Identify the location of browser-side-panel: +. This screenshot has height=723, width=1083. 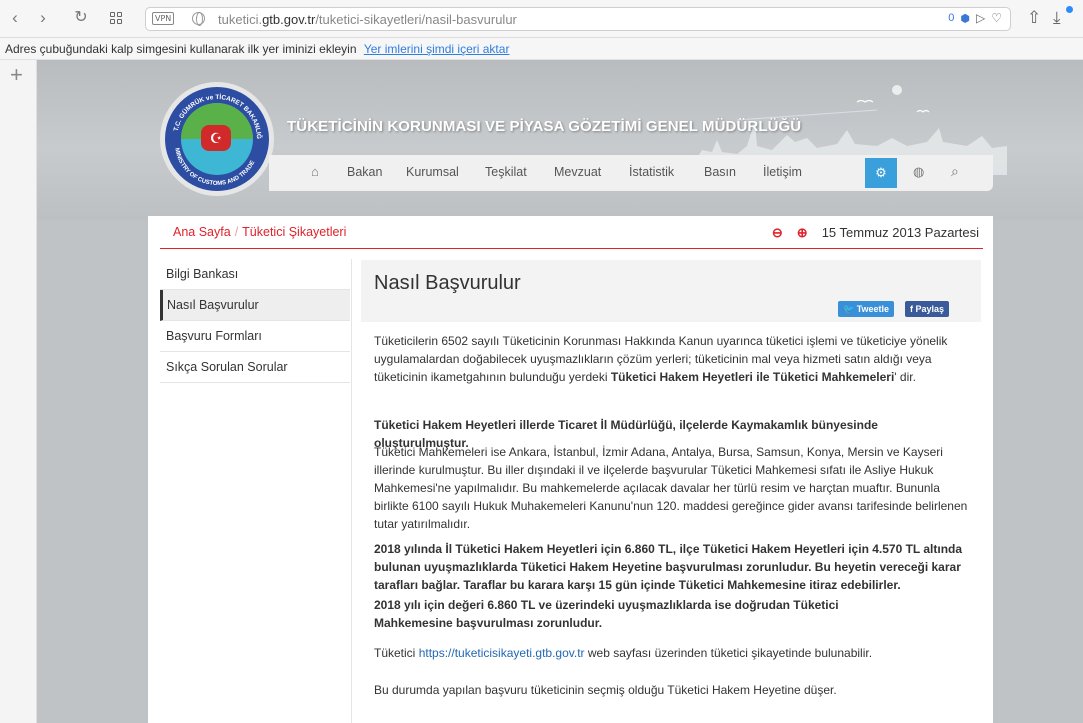
(18, 391).